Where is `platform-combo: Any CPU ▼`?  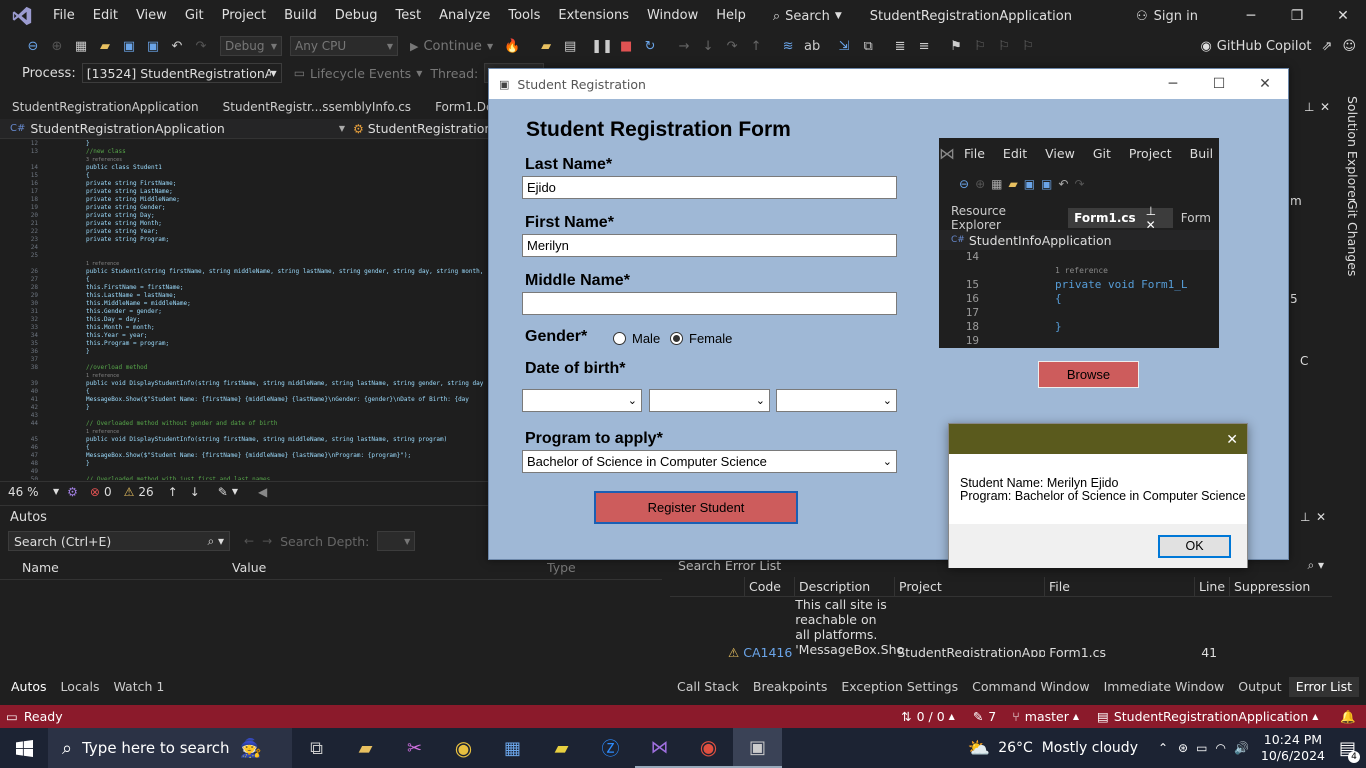
platform-combo: Any CPU ▼ is located at coordinates (344, 46).